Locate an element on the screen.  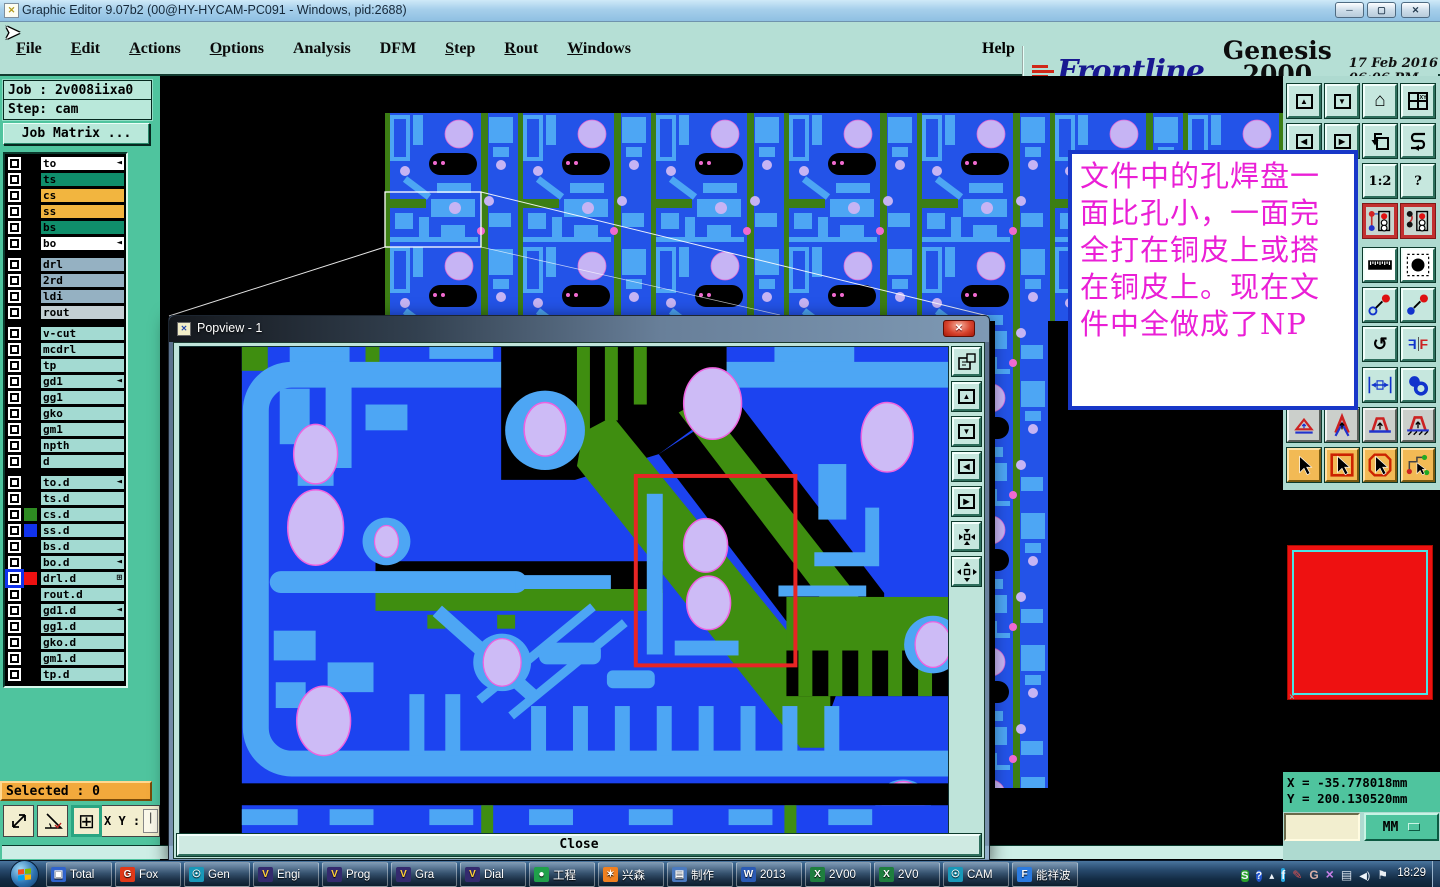
snap-filled-button is located at coordinates (1418, 305).